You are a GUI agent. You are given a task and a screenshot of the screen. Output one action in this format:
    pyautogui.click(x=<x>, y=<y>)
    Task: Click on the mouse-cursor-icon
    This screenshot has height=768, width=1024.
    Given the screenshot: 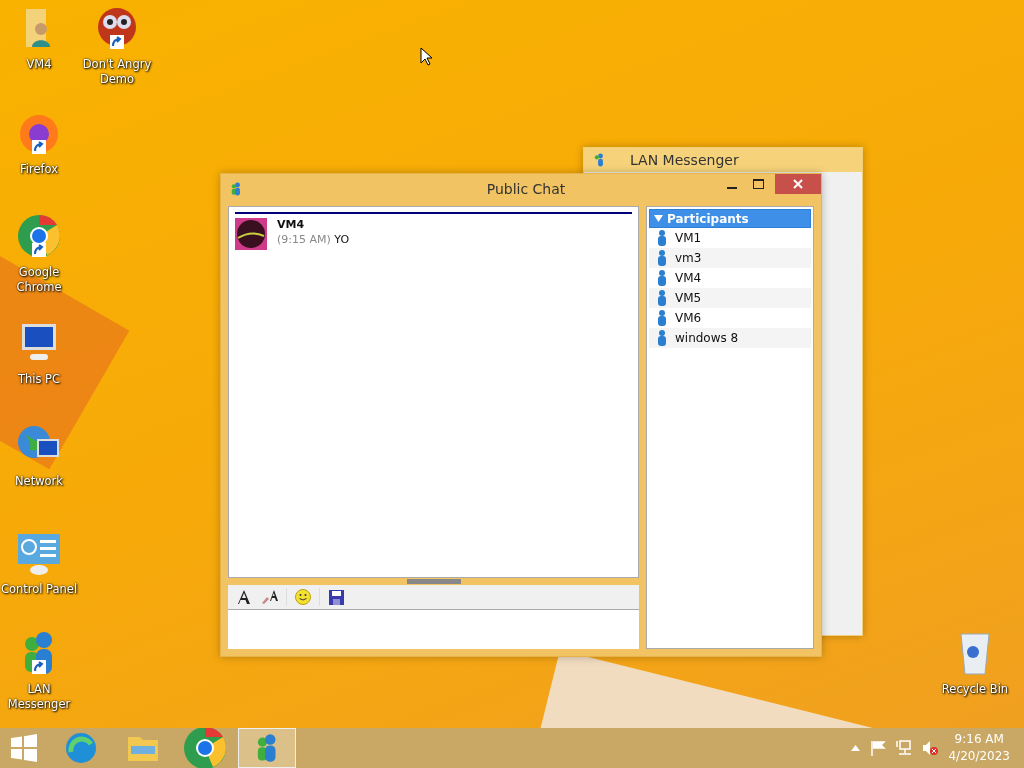 What is the action you would take?
    pyautogui.click(x=426, y=56)
    